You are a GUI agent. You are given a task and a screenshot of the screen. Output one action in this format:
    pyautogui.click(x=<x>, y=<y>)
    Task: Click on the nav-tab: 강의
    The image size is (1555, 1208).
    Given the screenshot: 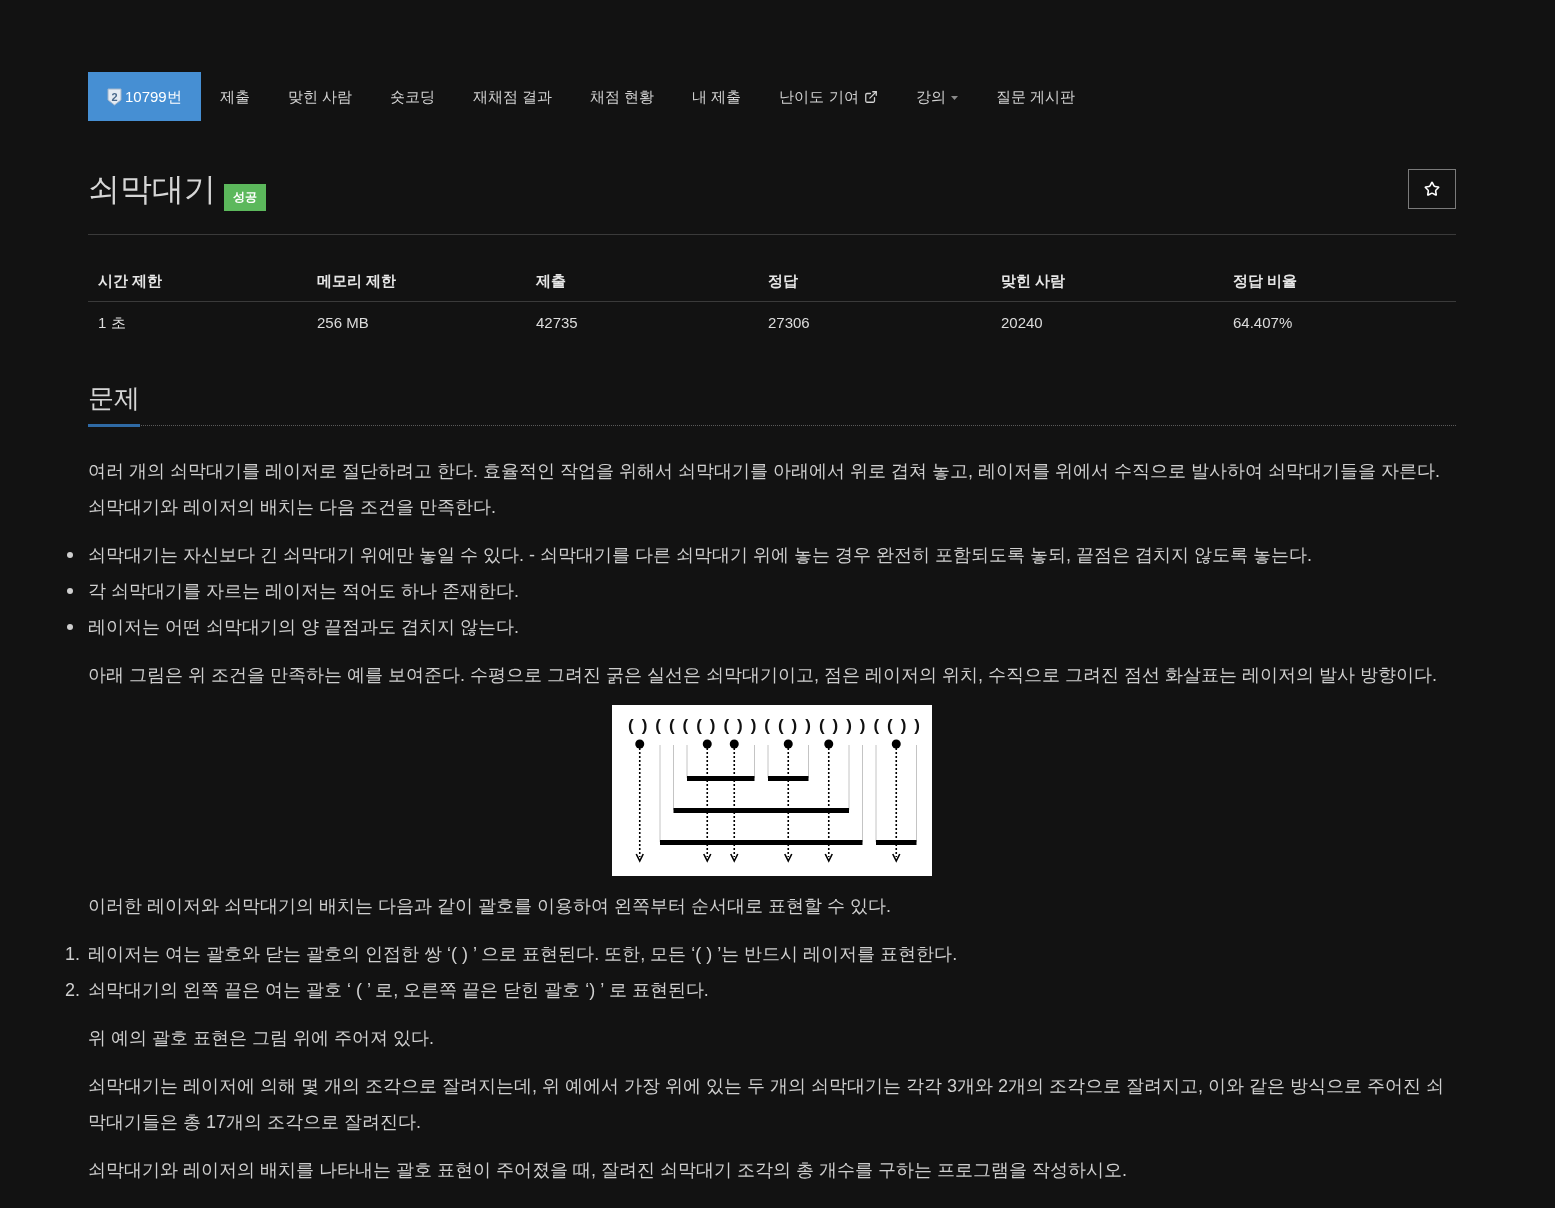 What is the action you would take?
    pyautogui.click(x=936, y=96)
    